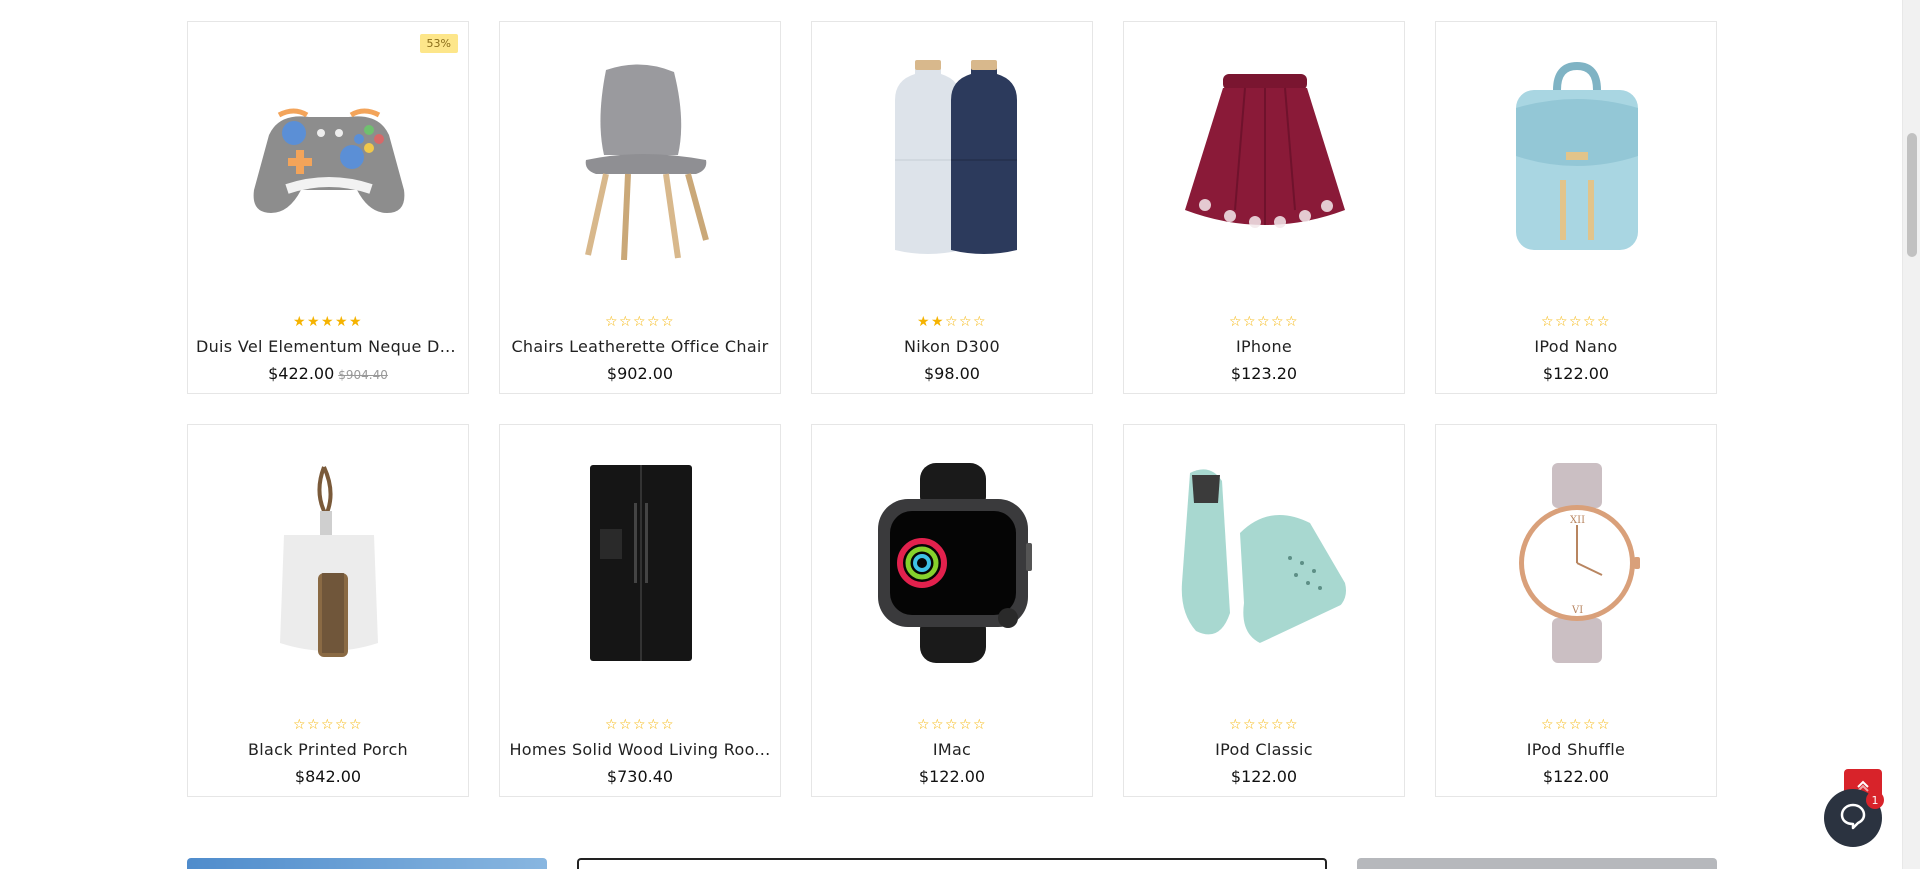 This screenshot has height=869, width=1920. I want to click on promo-banner-right, so click(1537, 863).